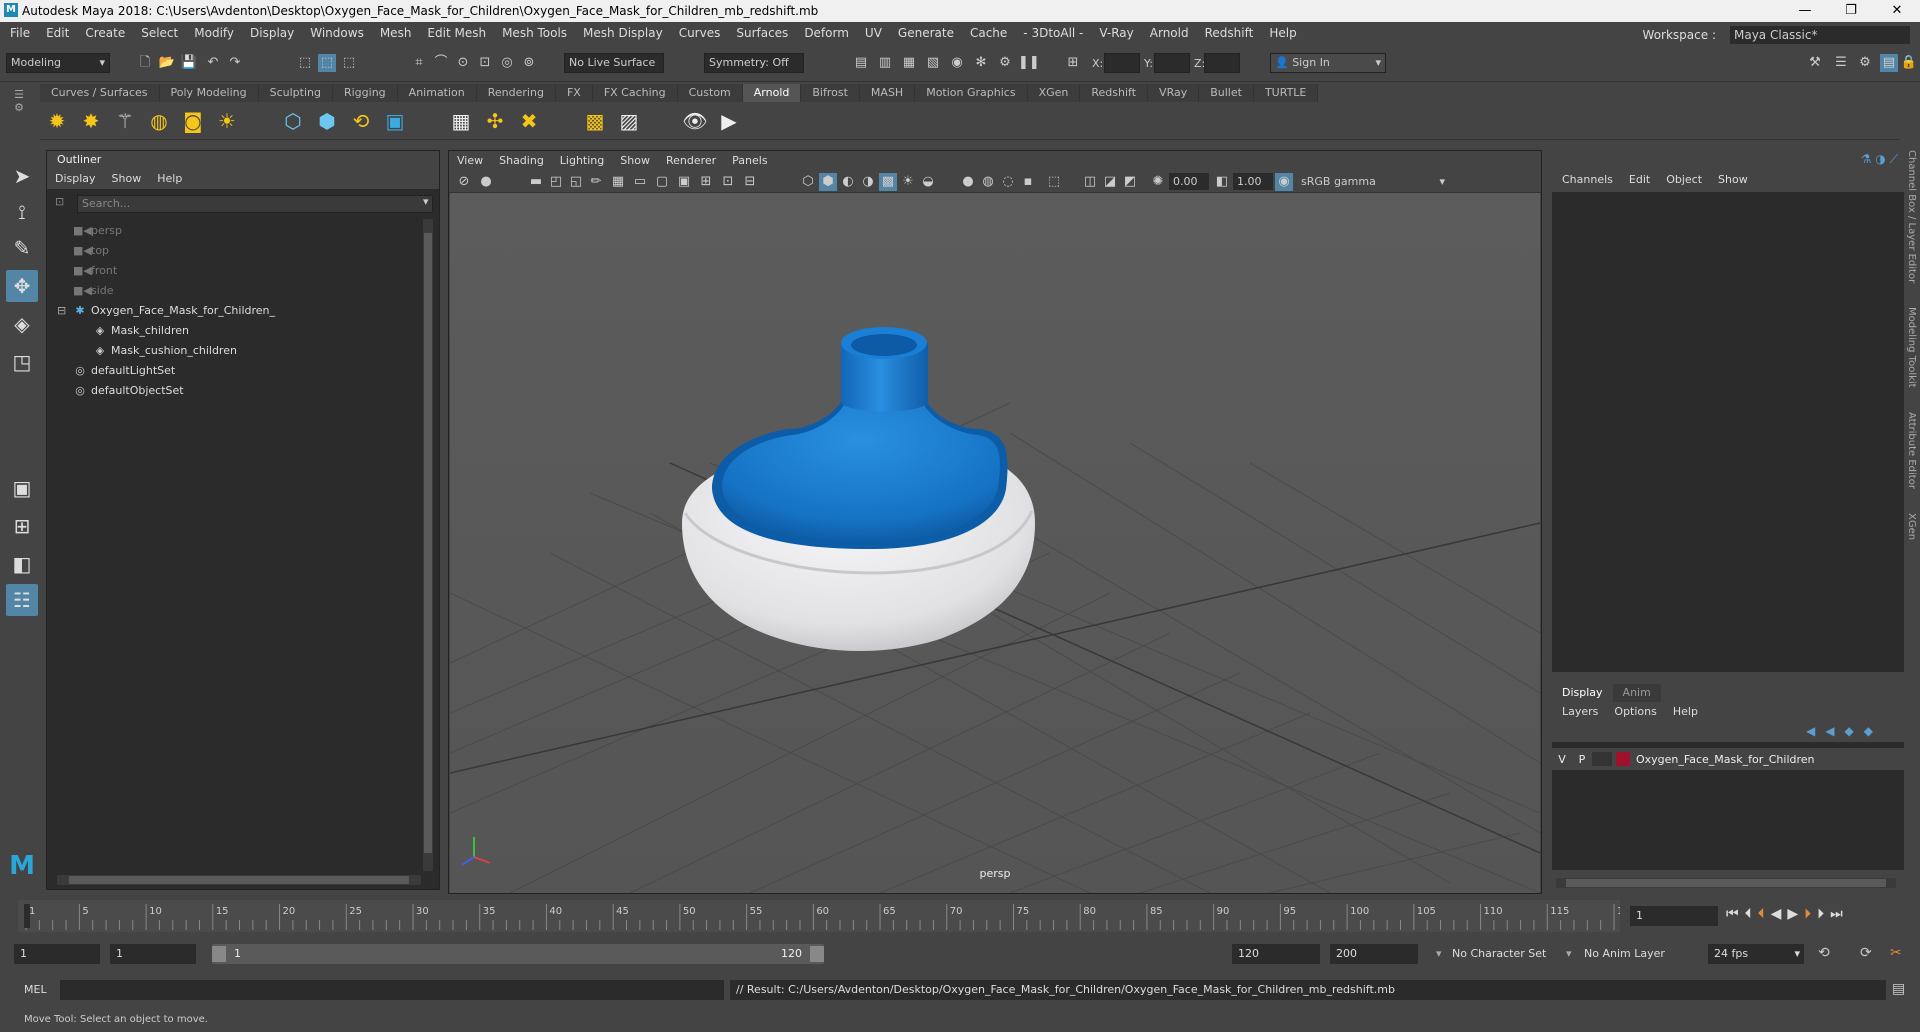 The width and height of the screenshot is (1920, 1032). What do you see at coordinates (1836, 914) in the screenshot?
I see `go-to-end-icon: ⏭` at bounding box center [1836, 914].